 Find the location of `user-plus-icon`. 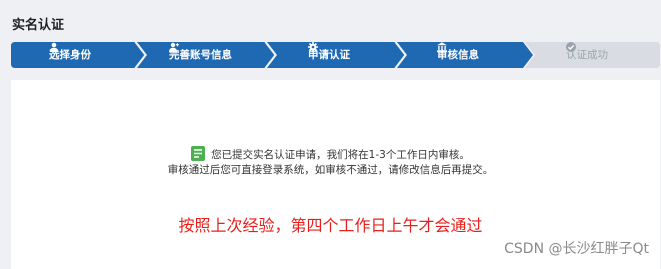

user-plus-icon is located at coordinates (174, 47).